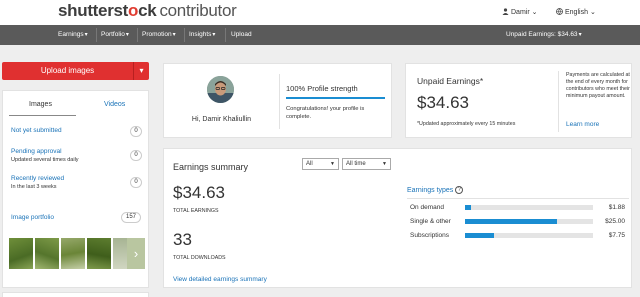 This screenshot has width=640, height=297. Describe the element at coordinates (430, 190) in the screenshot. I see `earnings-types-title: Earnings types` at that location.